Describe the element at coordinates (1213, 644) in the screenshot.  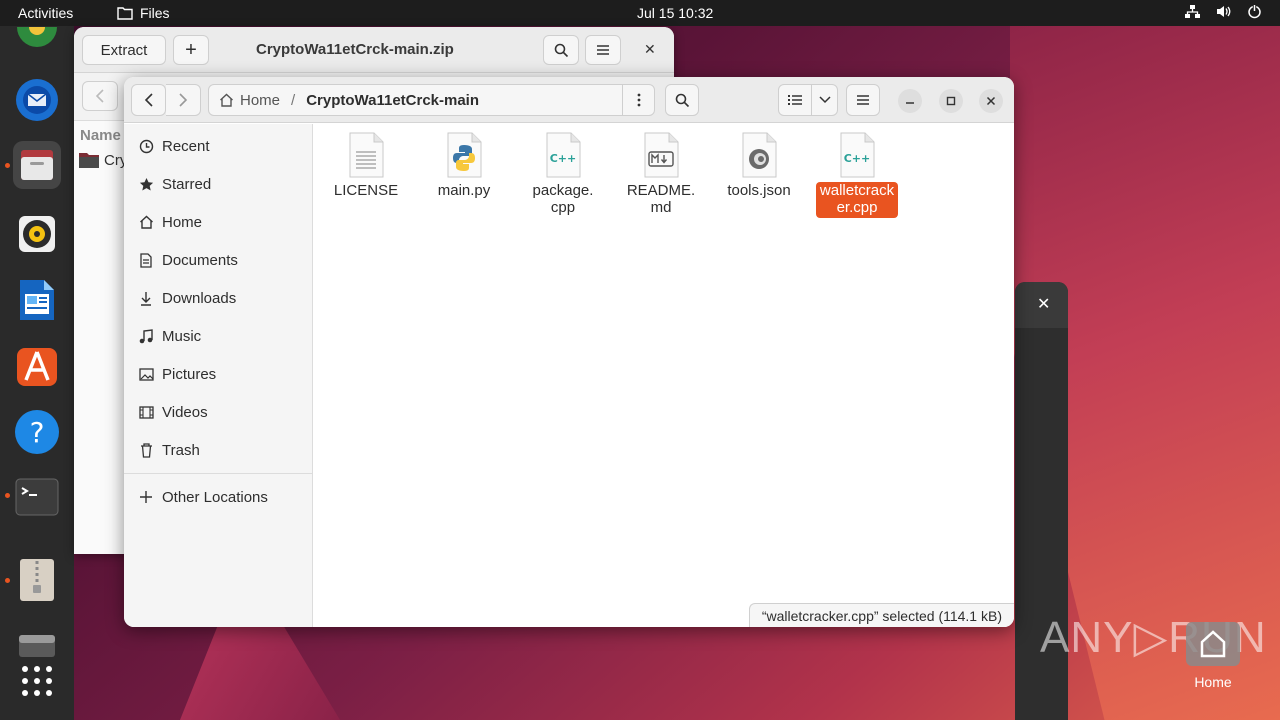
I see `home-folder-icon` at that location.